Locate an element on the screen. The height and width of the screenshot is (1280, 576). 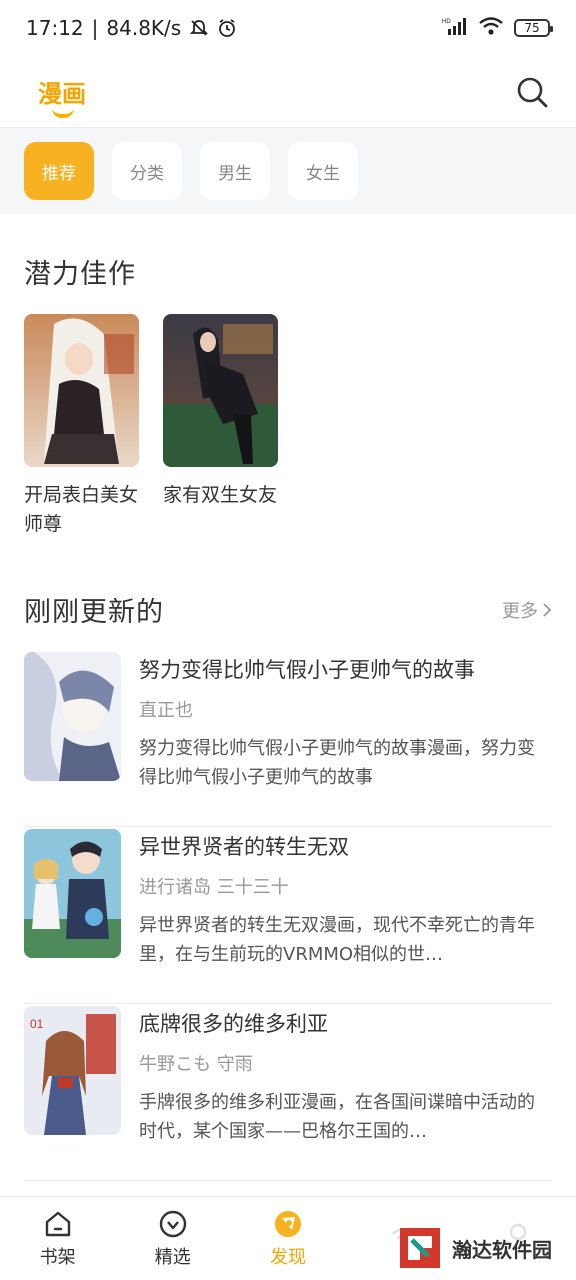
page-title-text: 漫画 is located at coordinates (62, 94).